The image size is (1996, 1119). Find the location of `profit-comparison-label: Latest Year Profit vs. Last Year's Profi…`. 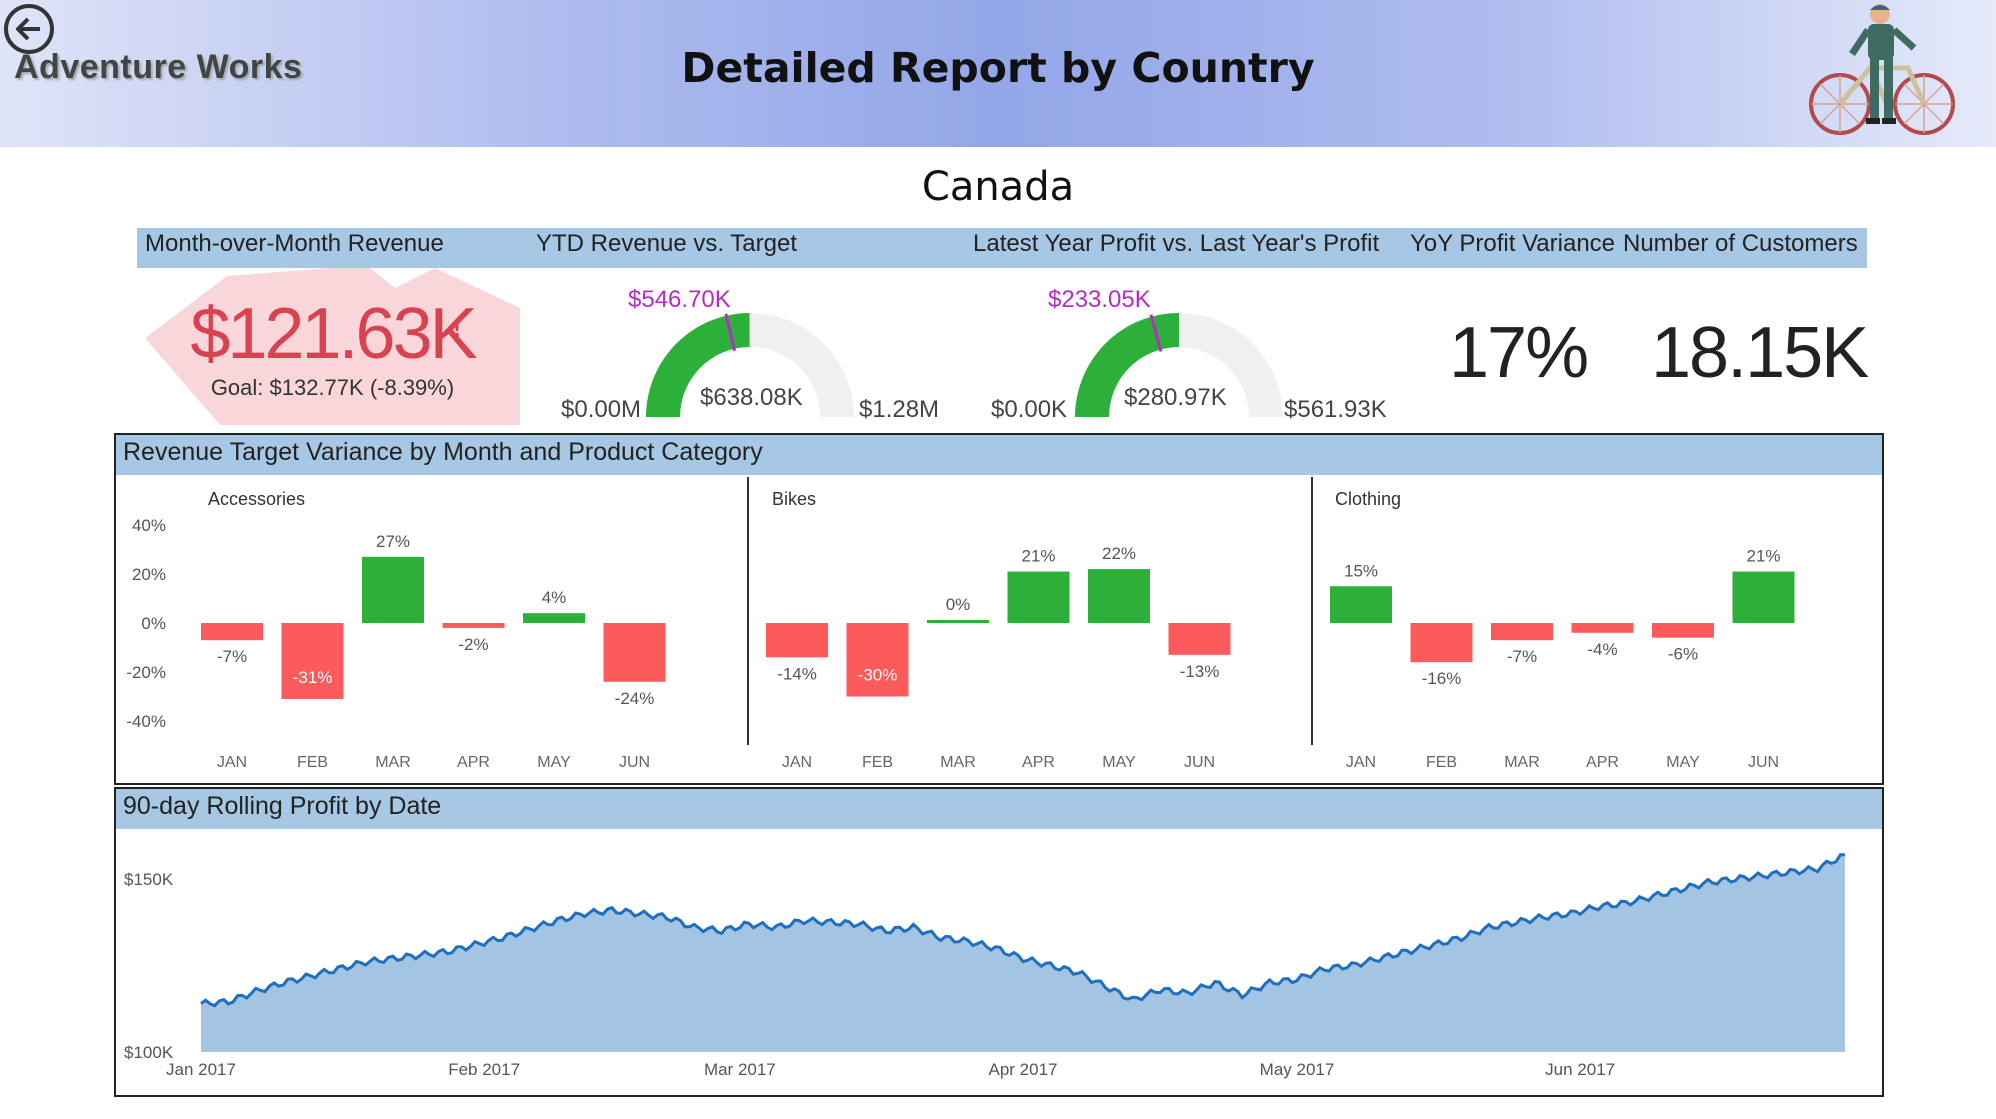

profit-comparison-label: Latest Year Profit vs. Last Year's Profi… is located at coordinates (1176, 243).